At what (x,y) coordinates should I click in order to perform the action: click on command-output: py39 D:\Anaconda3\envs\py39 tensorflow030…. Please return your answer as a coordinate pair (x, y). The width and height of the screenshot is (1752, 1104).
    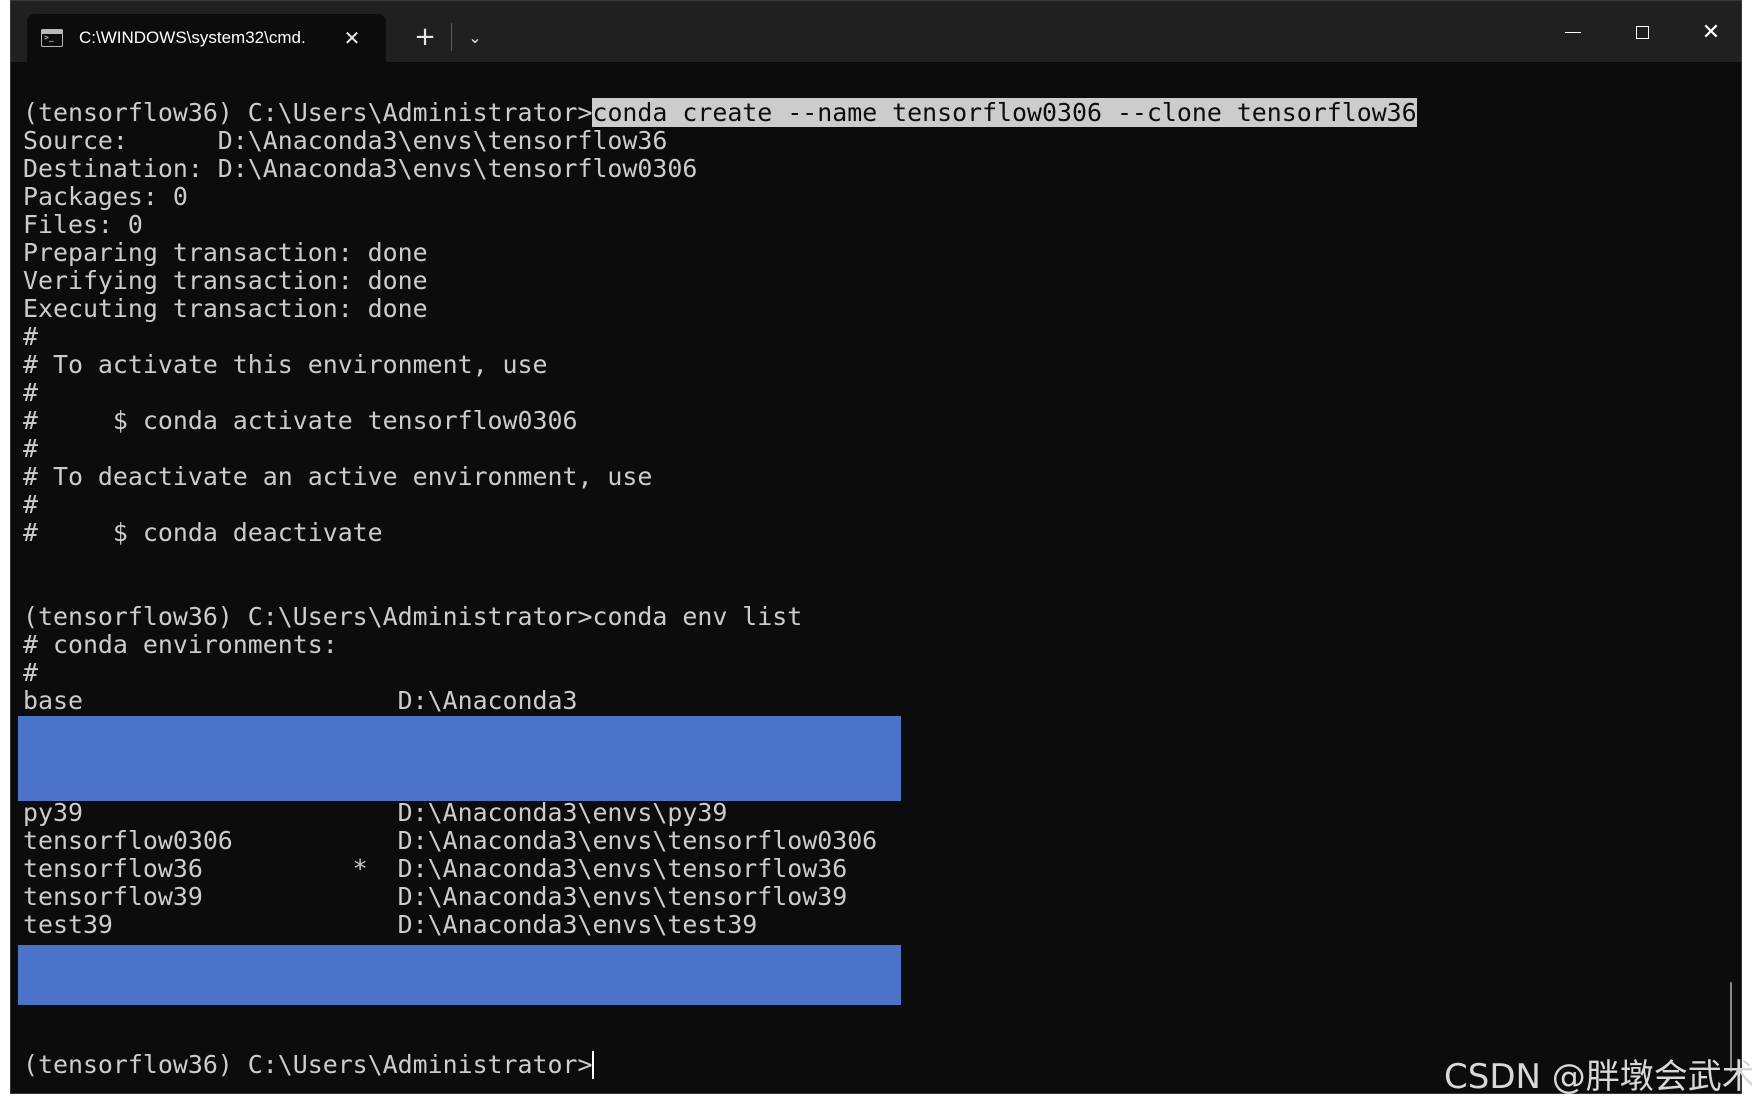
    Looking at the image, I should click on (720, 869).